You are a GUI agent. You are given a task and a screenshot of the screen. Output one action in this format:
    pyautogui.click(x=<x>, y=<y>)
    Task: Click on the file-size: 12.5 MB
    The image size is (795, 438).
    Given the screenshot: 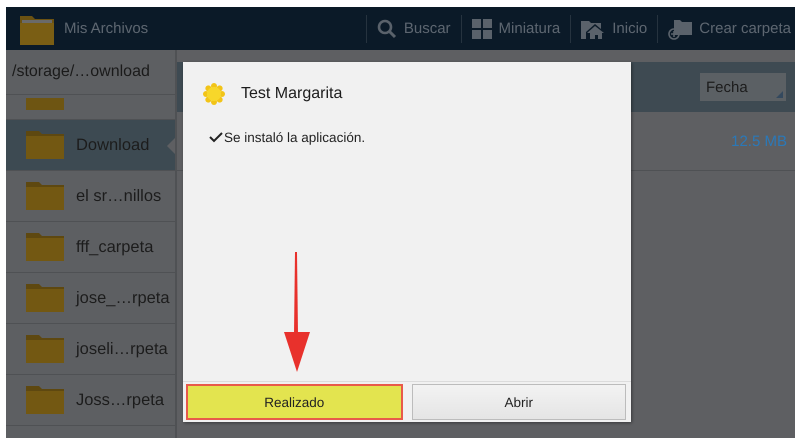 What is the action you would take?
    pyautogui.click(x=759, y=141)
    